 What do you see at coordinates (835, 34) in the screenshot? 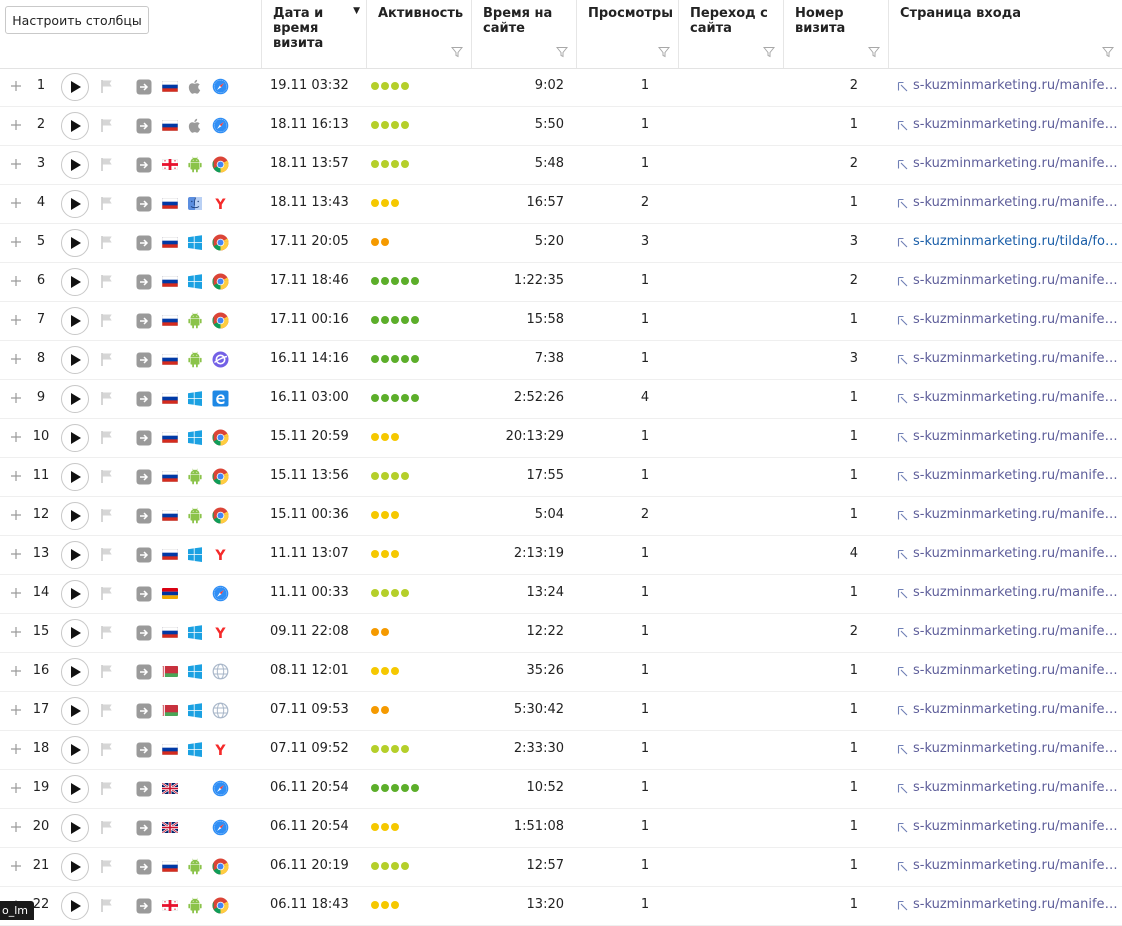
I see `column-header-visit-number: Номер визита` at bounding box center [835, 34].